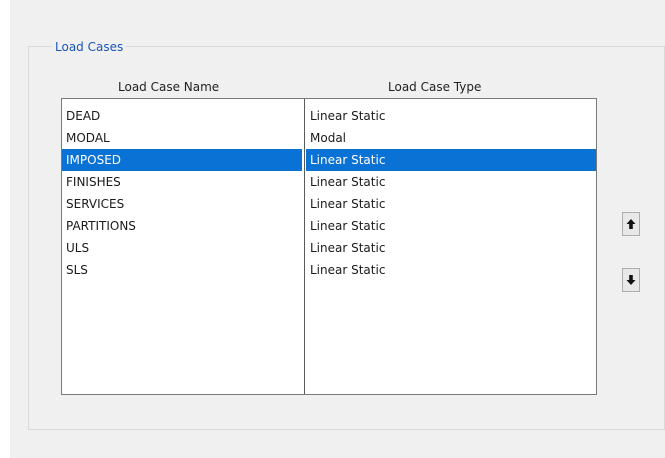 The height and width of the screenshot is (458, 665). I want to click on arrow-down-icon, so click(631, 280).